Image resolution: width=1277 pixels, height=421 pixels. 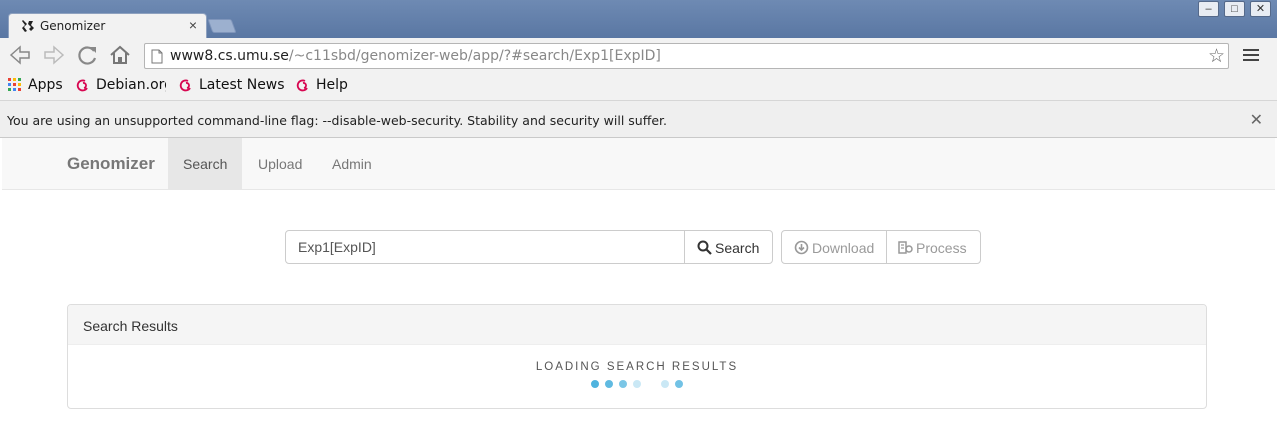 I want to click on browser-tab: Genomizer ×, so click(x=107, y=26).